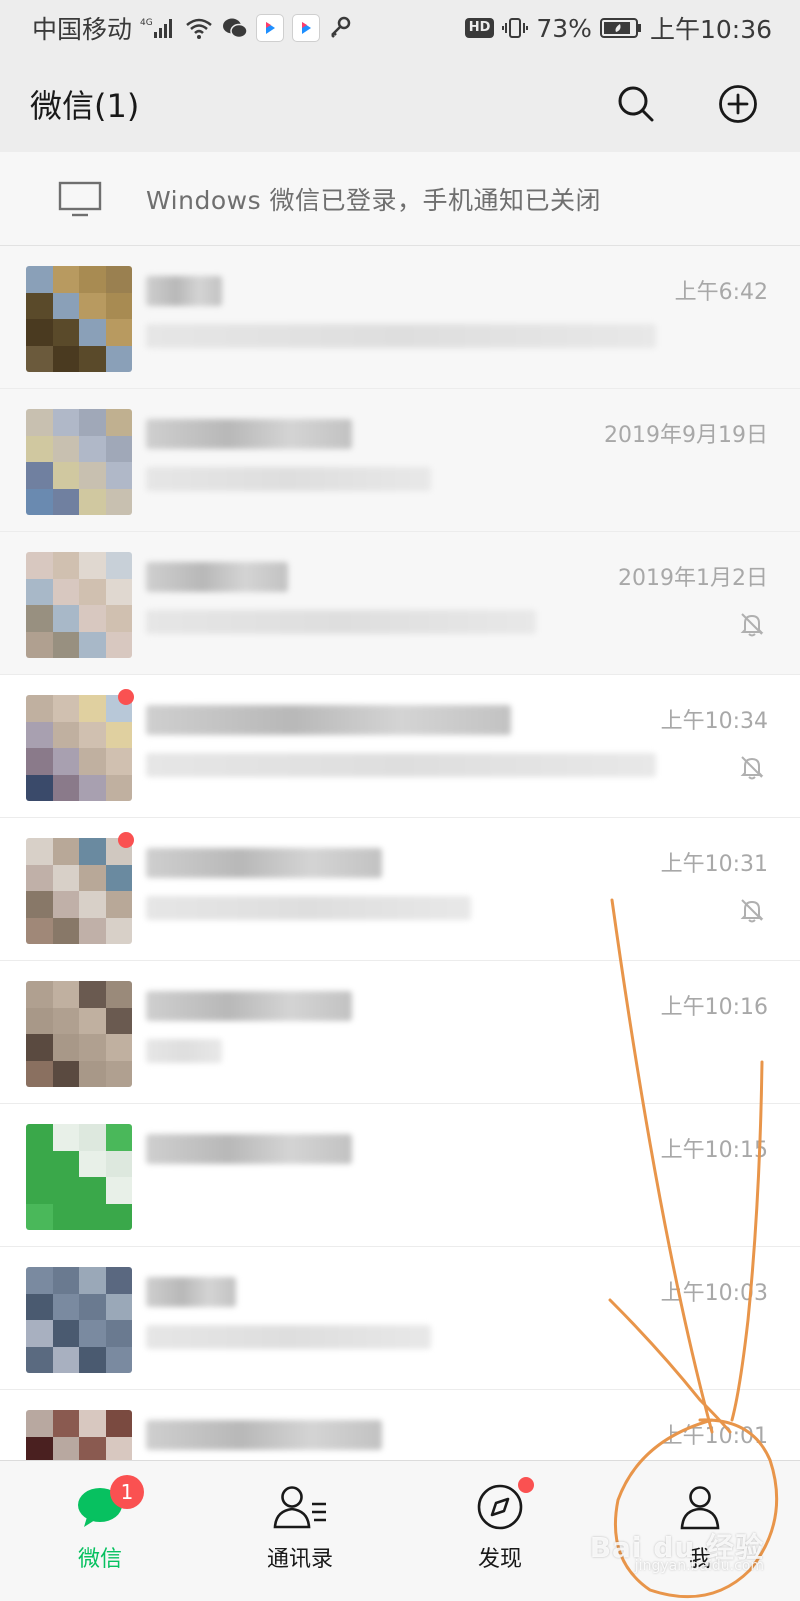 The image size is (800, 1601). I want to click on unread-badge: 1, so click(127, 1492).